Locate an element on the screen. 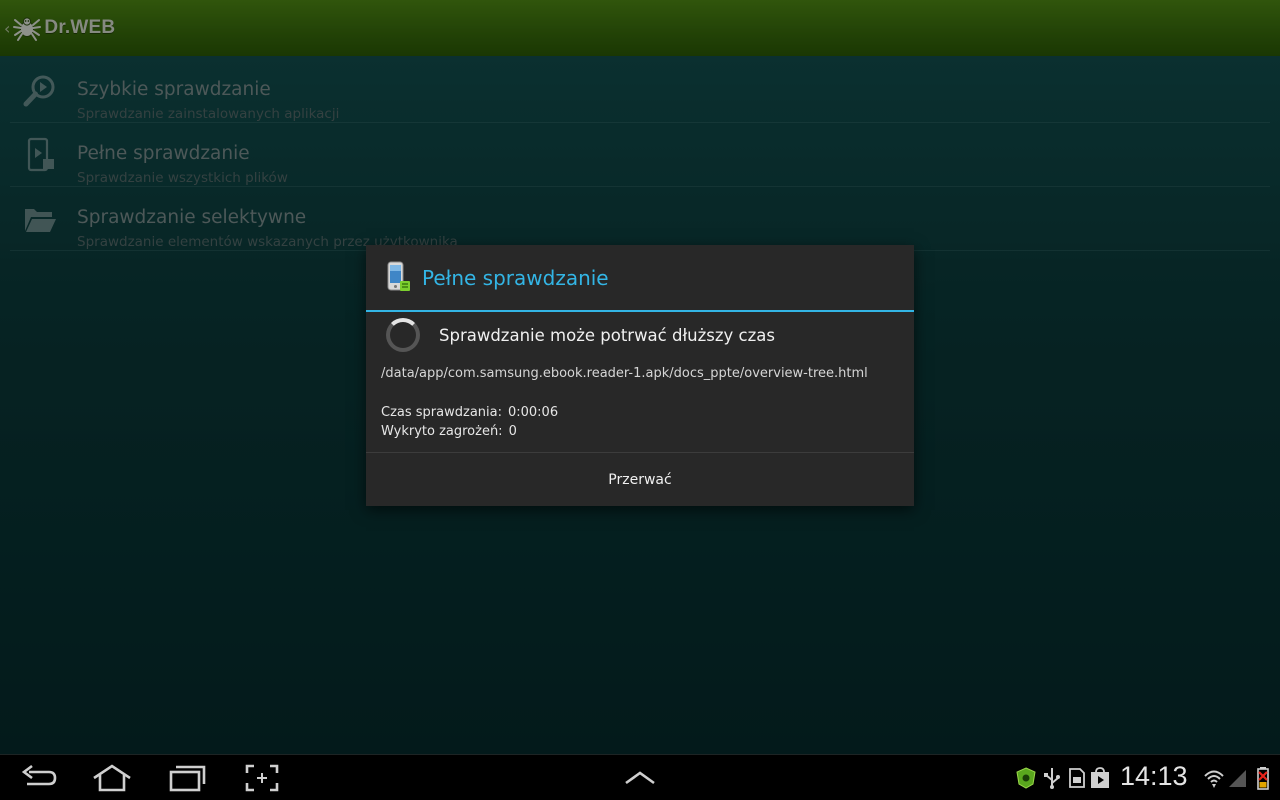 The height and width of the screenshot is (800, 1280). stat-label: Wykryto zagrożeń: is located at coordinates (442, 431).